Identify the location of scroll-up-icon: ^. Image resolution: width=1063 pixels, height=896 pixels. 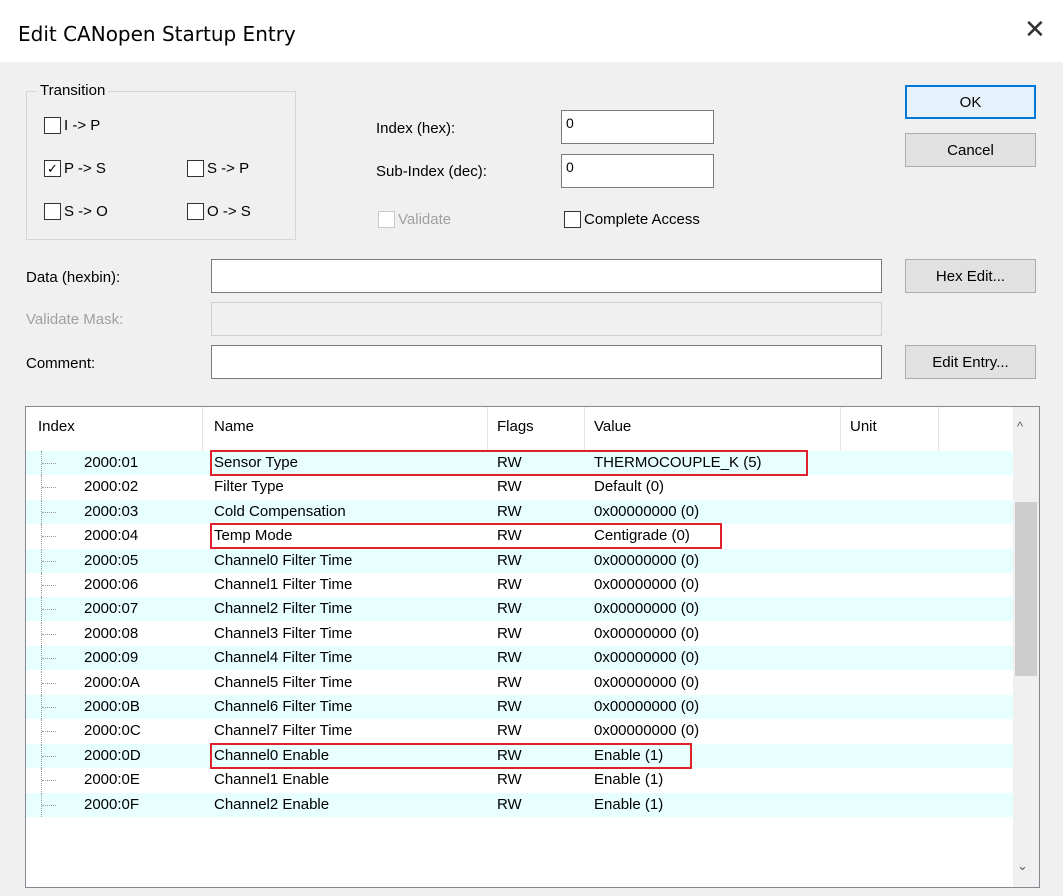
(1020, 426).